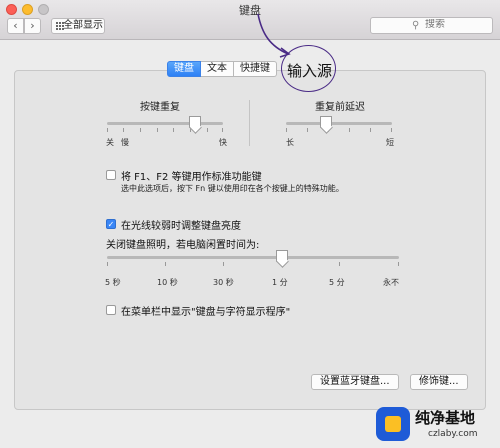 This screenshot has width=500, height=448. What do you see at coordinates (391, 282) in the screenshot?
I see `tick-never: 永不` at bounding box center [391, 282].